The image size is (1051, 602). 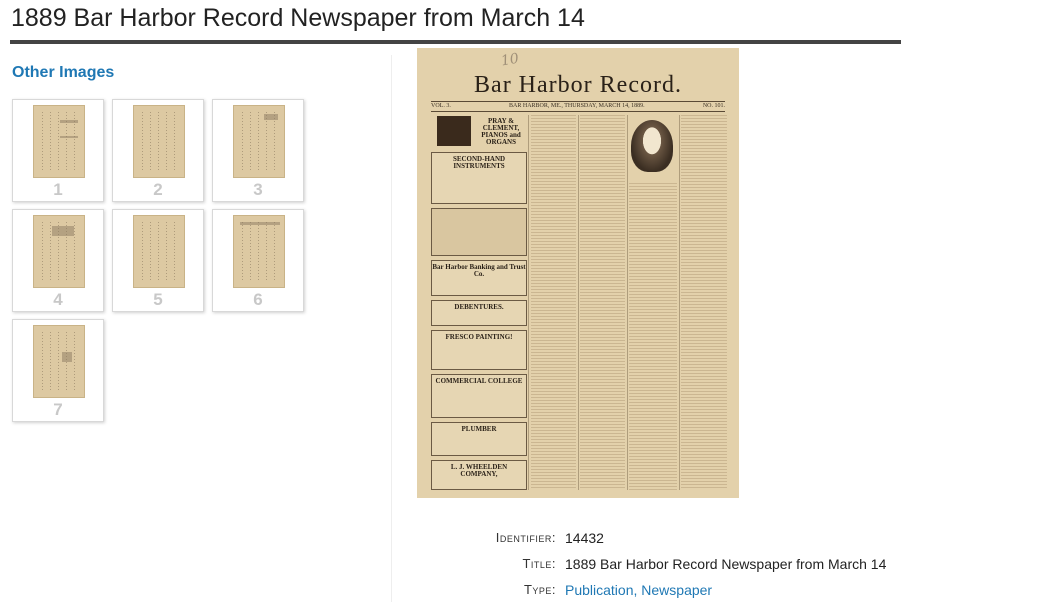 What do you see at coordinates (599, 590) in the screenshot?
I see `type-link-publication: Publication` at bounding box center [599, 590].